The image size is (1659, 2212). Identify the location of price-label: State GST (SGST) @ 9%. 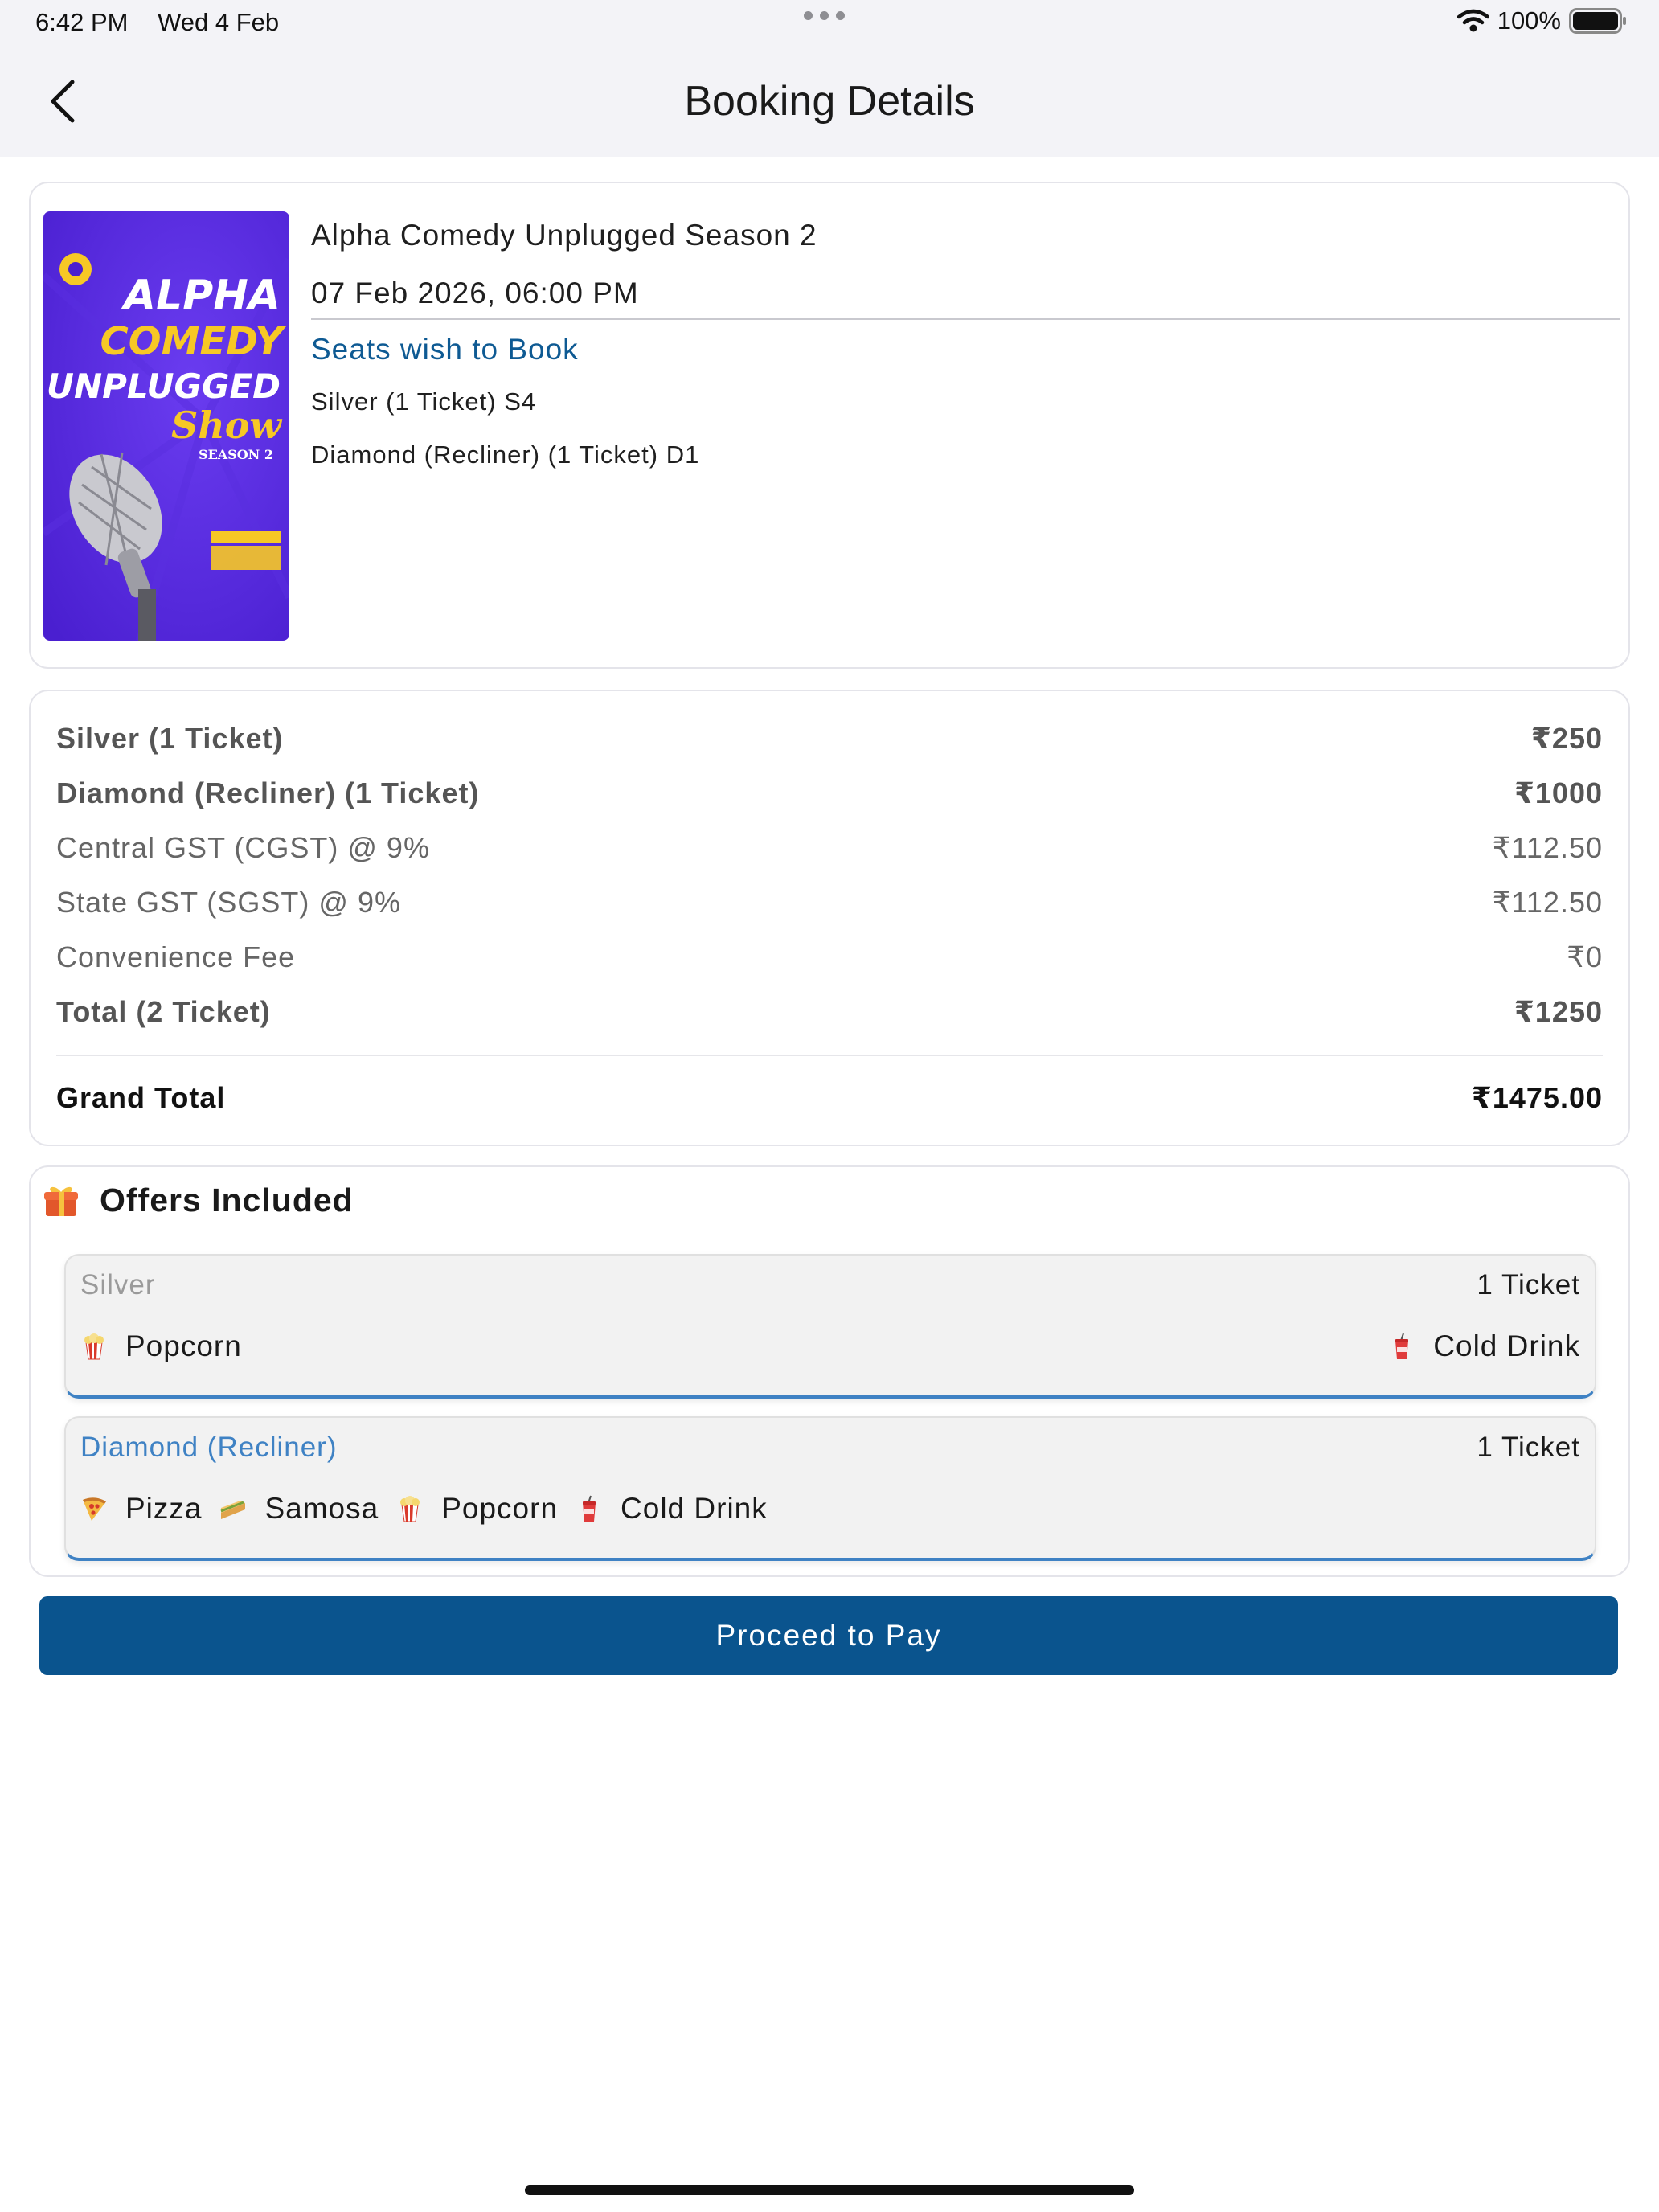
(228, 903).